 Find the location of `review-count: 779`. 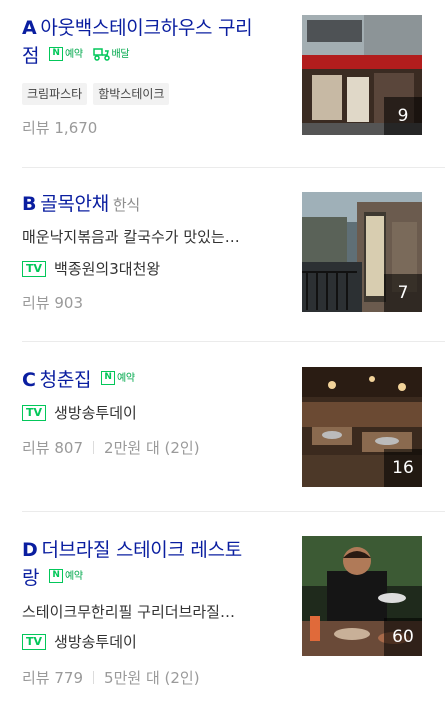

review-count: 779 is located at coordinates (69, 677).